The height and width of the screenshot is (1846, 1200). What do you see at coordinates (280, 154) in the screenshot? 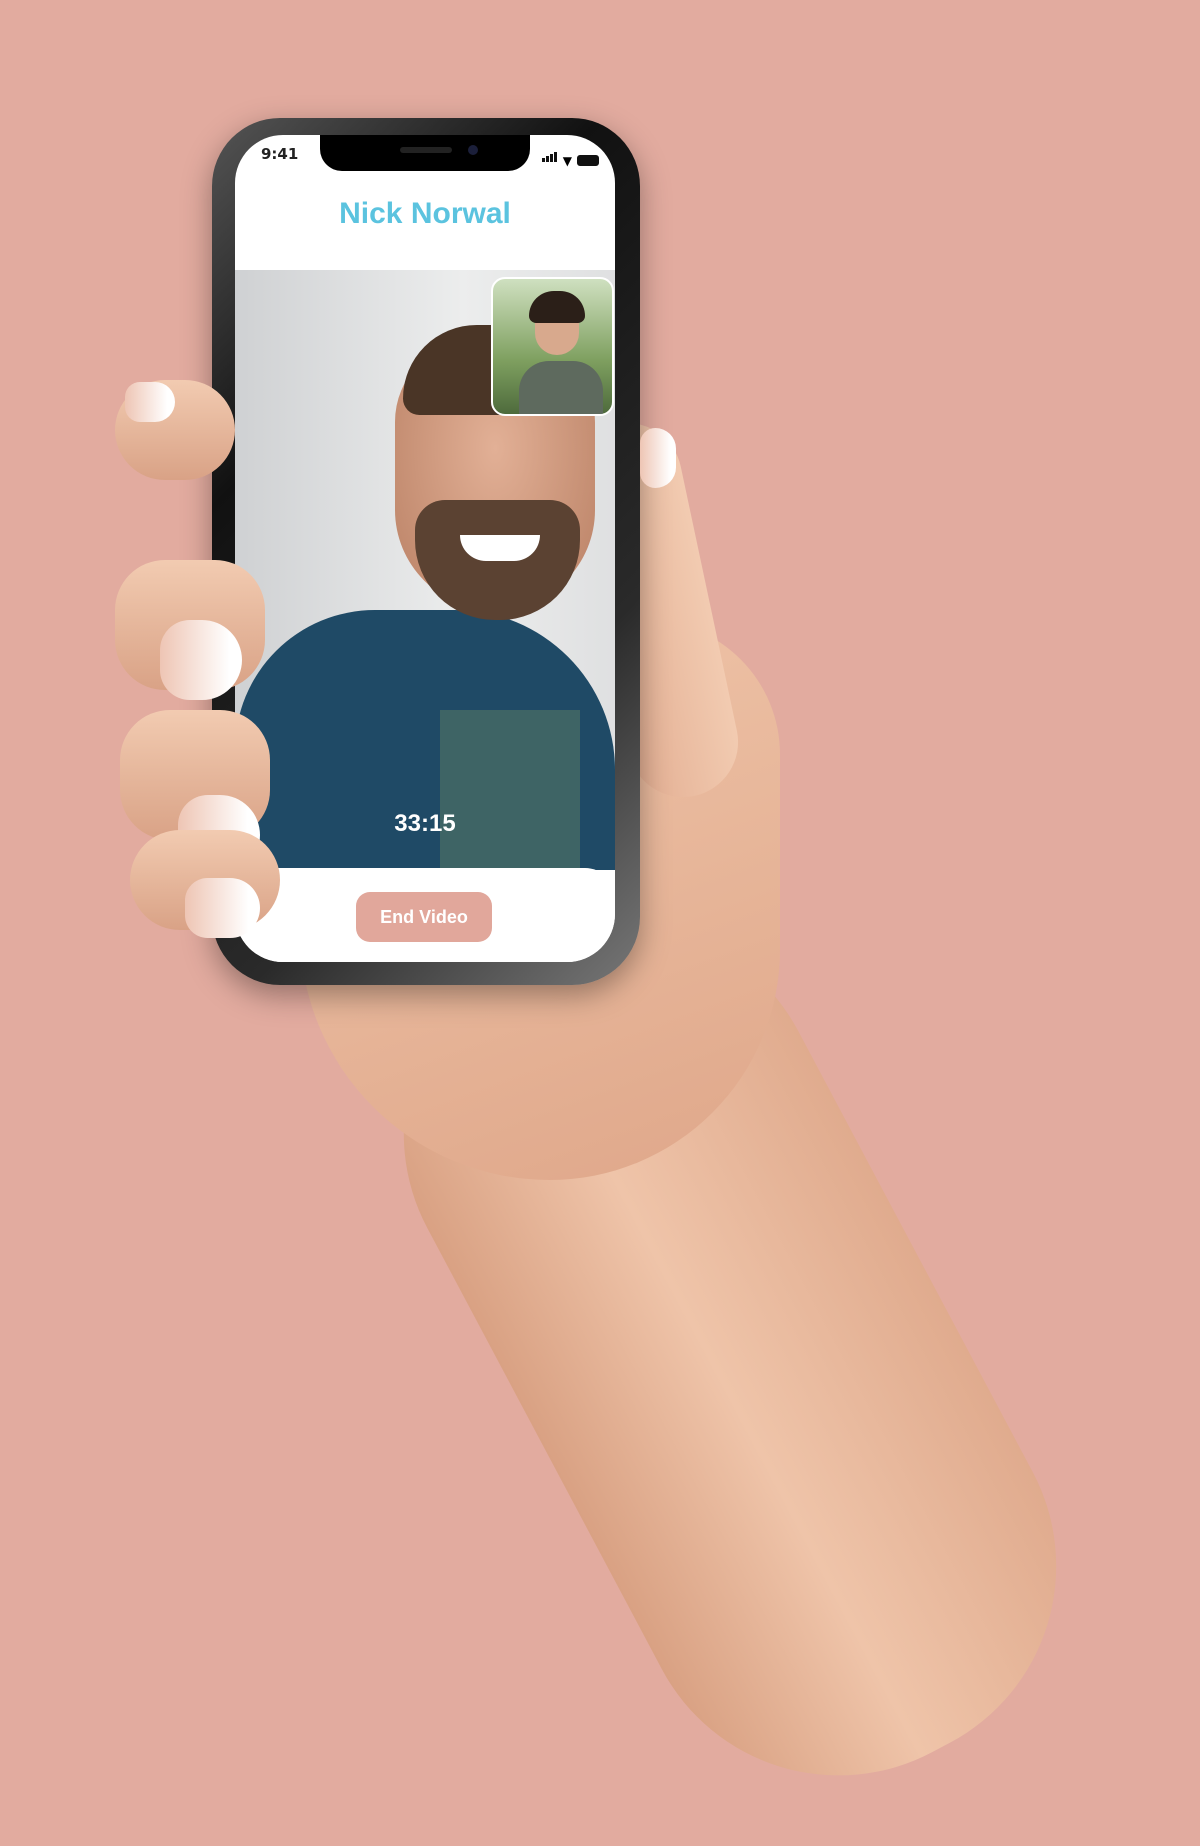
I see `status-time: 9:41` at bounding box center [280, 154].